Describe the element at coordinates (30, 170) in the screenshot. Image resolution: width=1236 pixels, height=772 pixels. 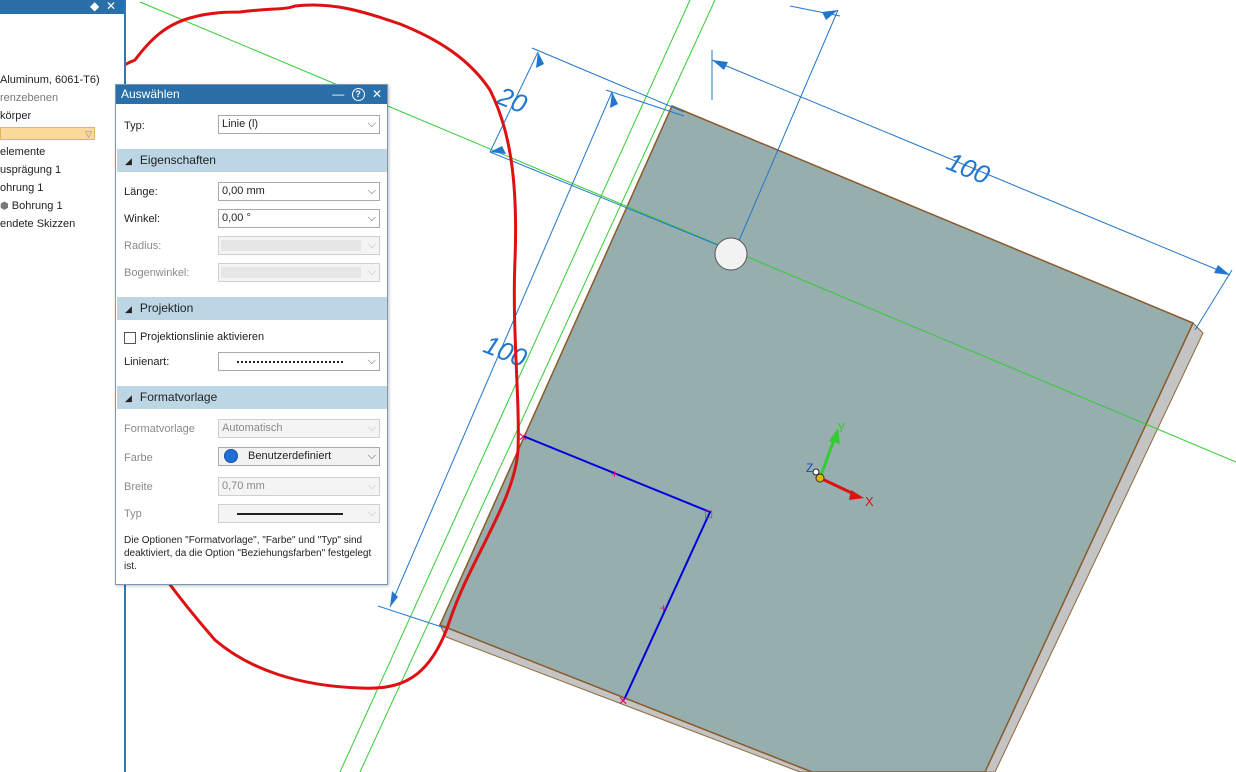
I see `tree-item-auspraegung: usprägung 1` at that location.